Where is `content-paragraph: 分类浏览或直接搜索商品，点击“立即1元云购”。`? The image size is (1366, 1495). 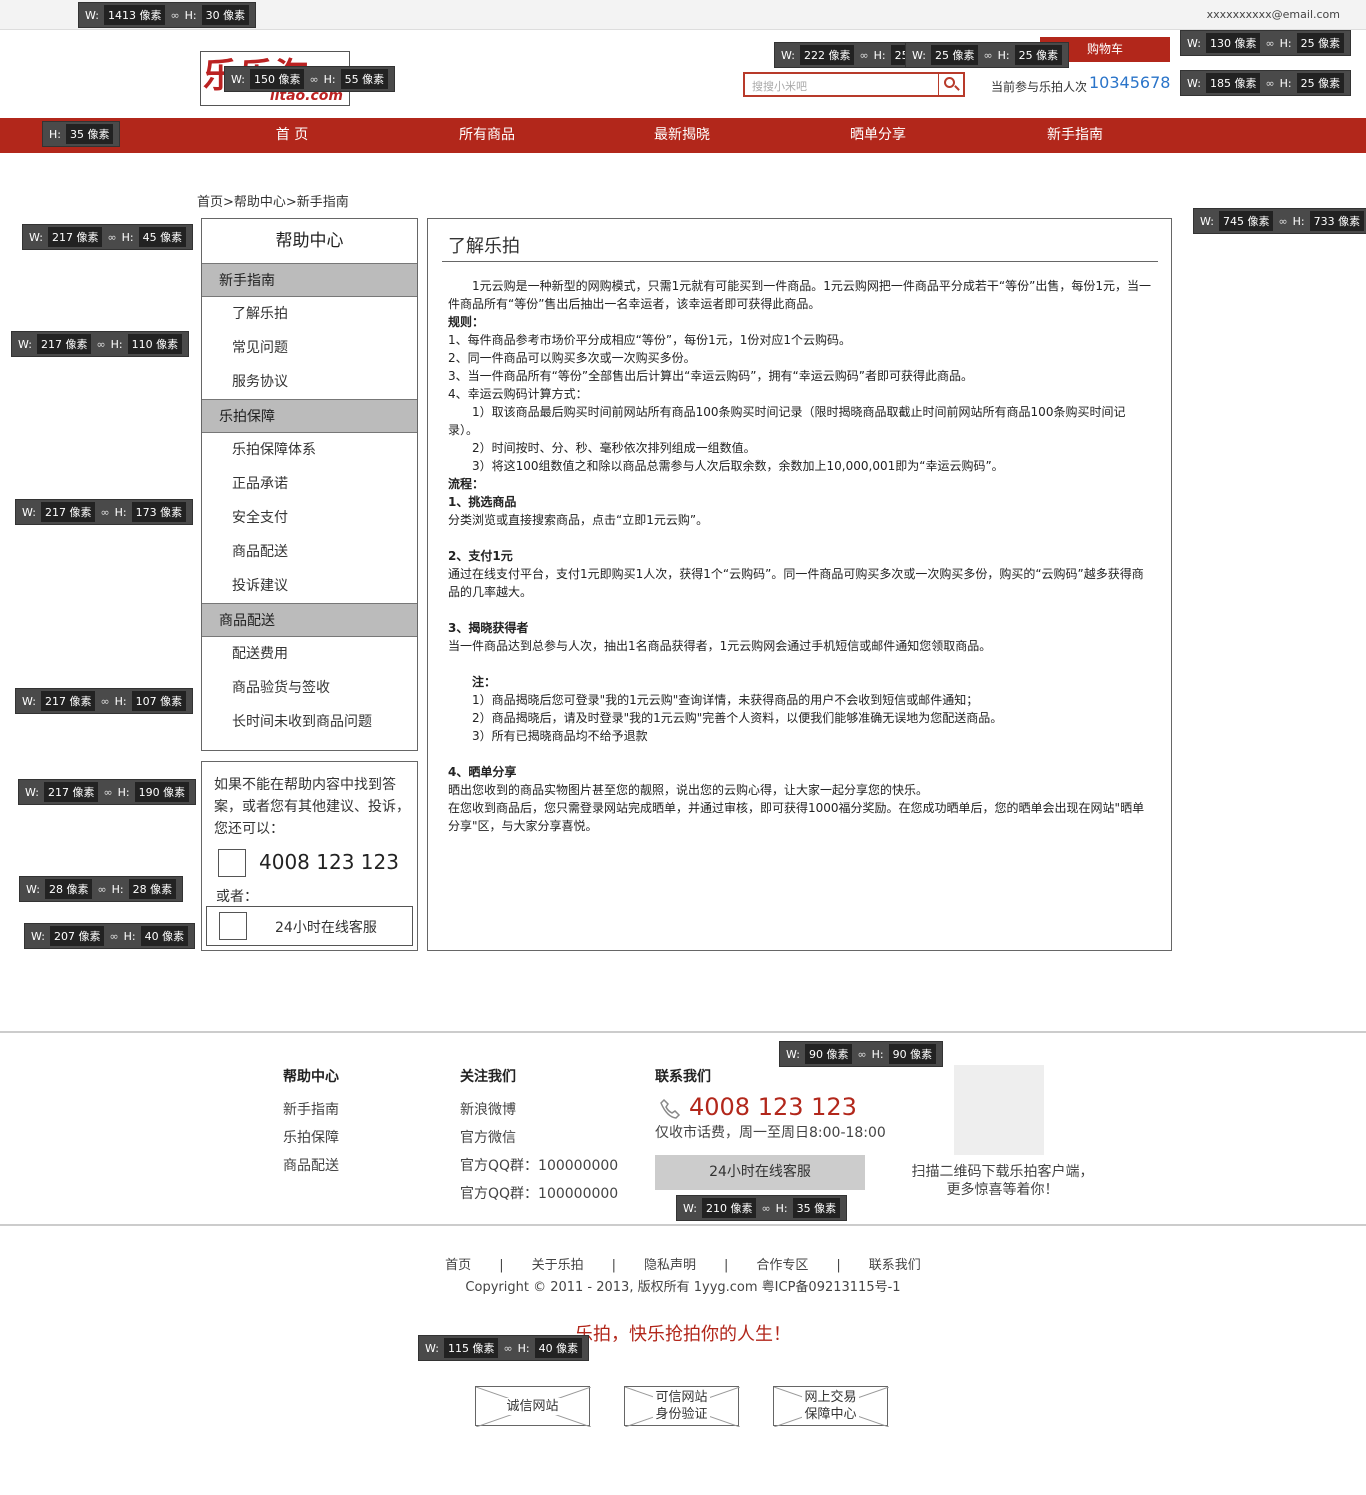
content-paragraph: 分类浏览或直接搜索商品，点击“立即1元云购”。 is located at coordinates (578, 520).